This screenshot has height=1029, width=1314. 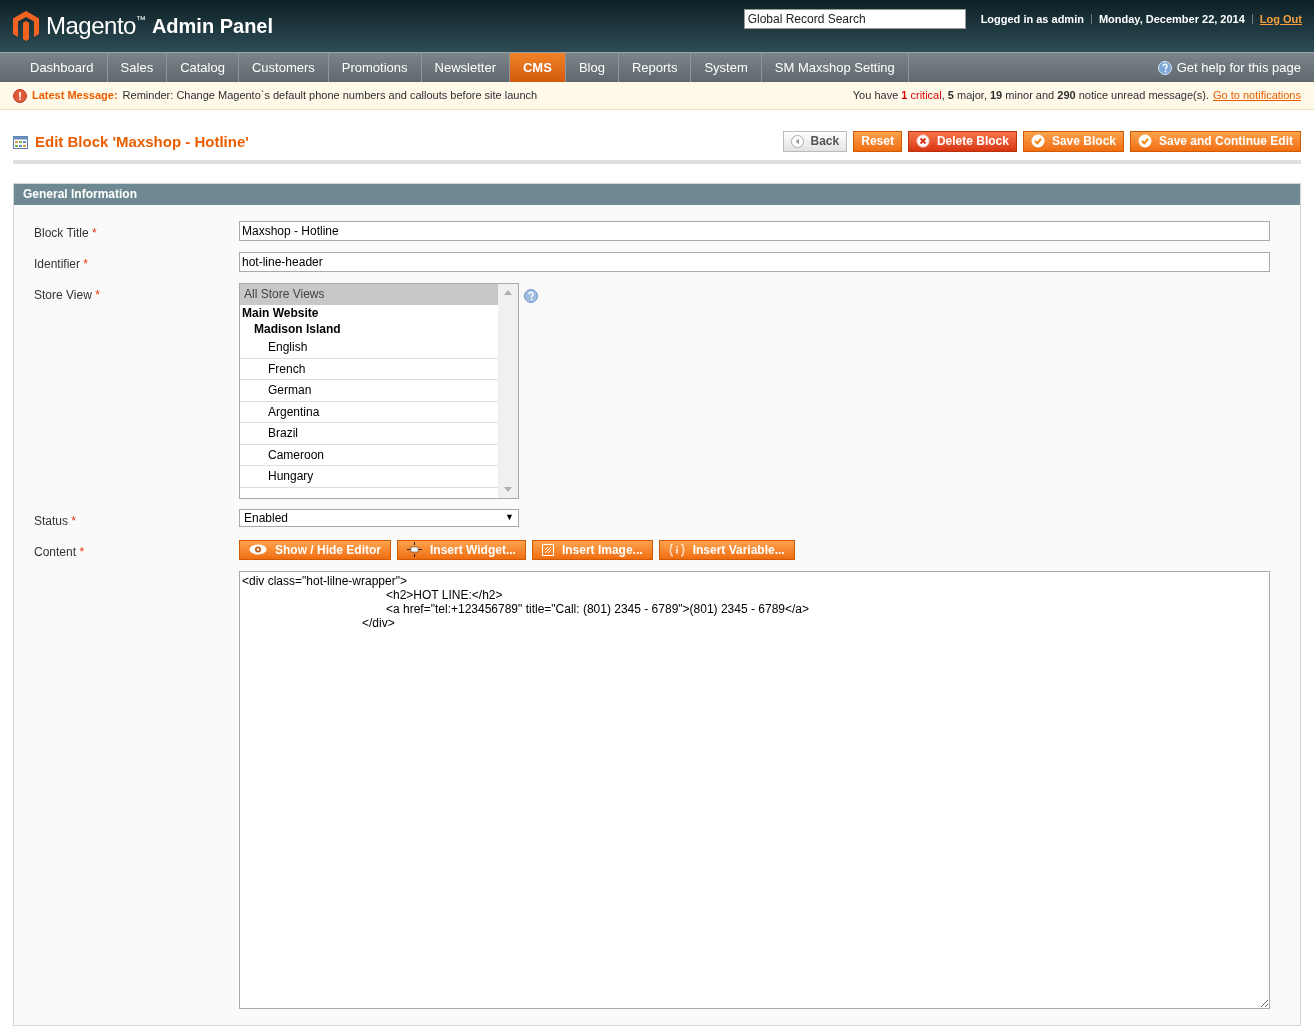 I want to click on identifier-field: hot-line-header, so click(x=754, y=261).